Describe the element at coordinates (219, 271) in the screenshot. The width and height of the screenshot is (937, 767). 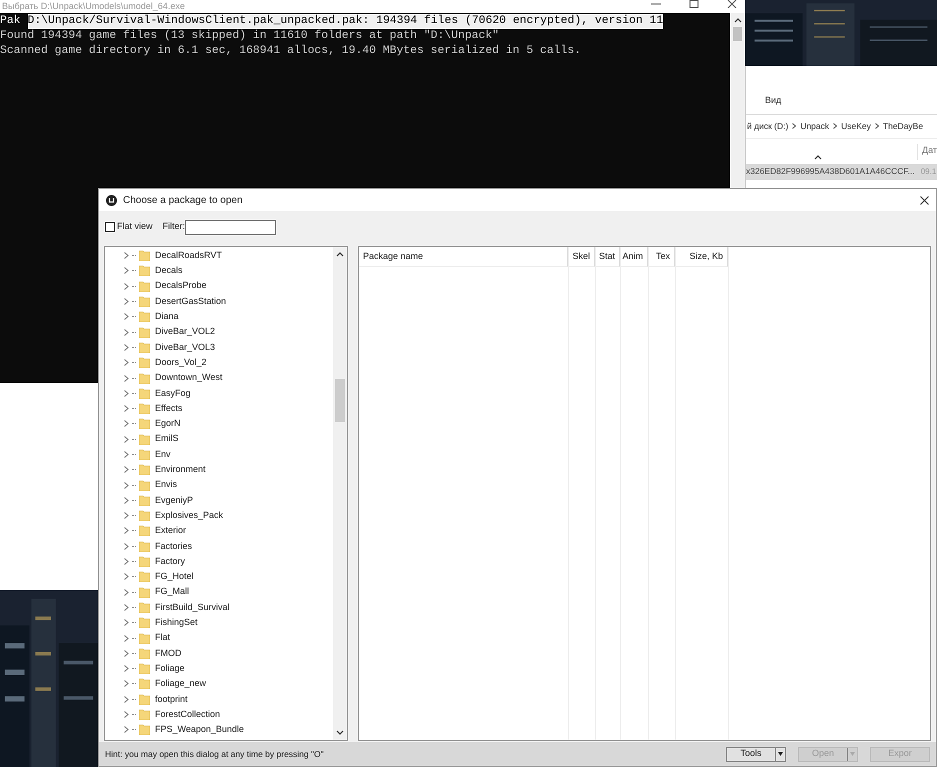
I see `tree-item: Decals` at that location.